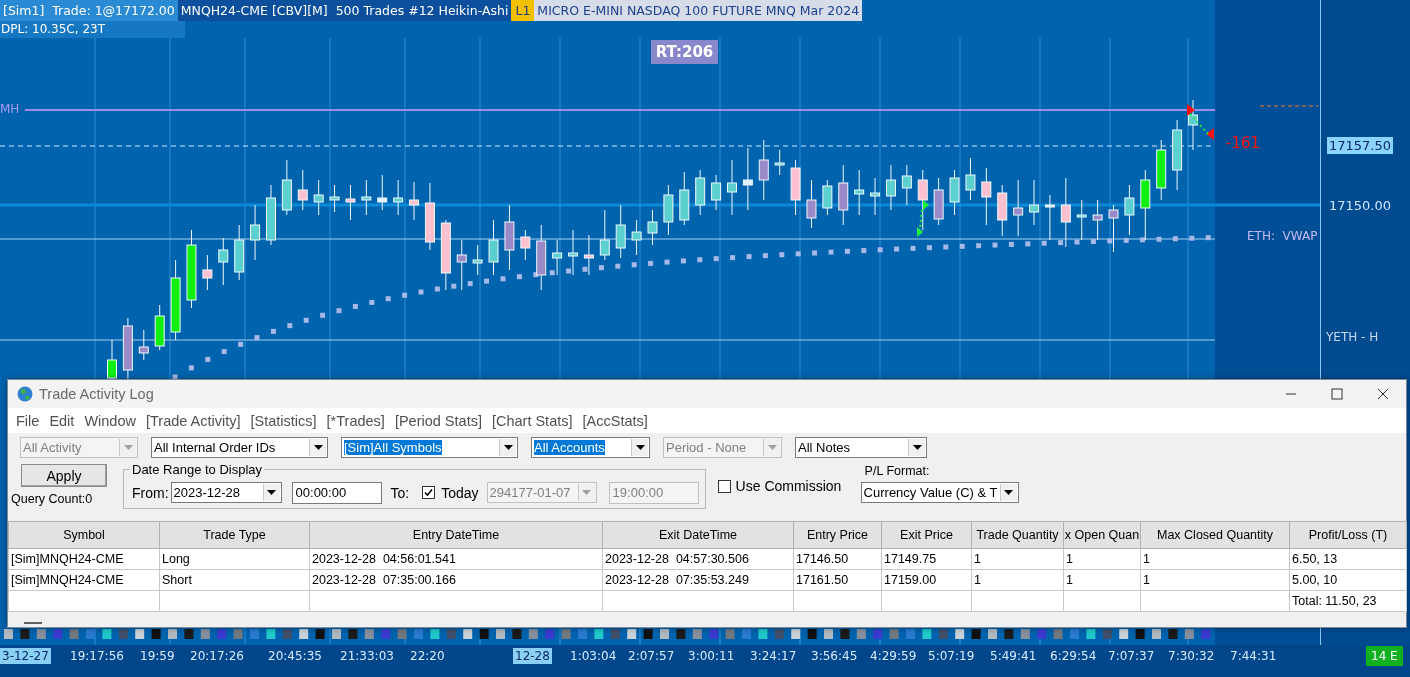  Describe the element at coordinates (456, 535) in the screenshot. I see `column-header: Entry DateTime` at that location.